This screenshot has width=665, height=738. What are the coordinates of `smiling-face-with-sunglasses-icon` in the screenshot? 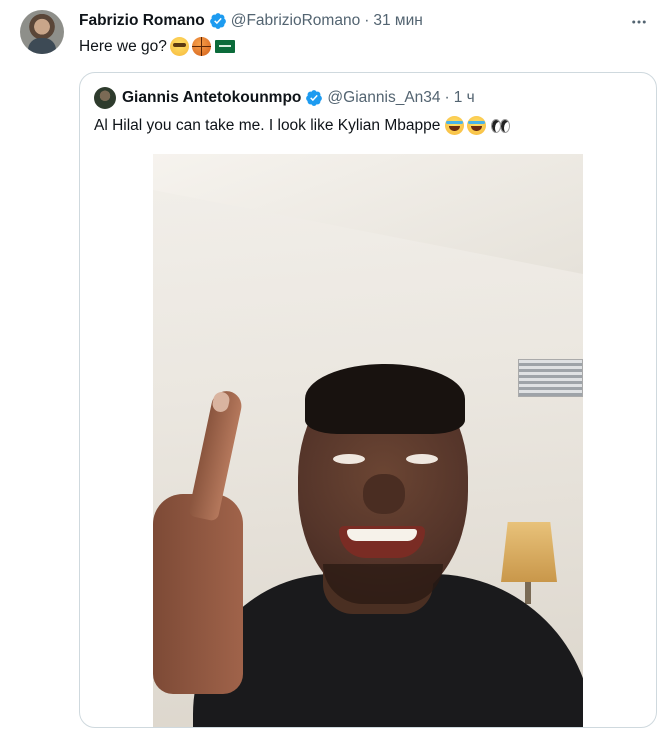 It's located at (179, 46).